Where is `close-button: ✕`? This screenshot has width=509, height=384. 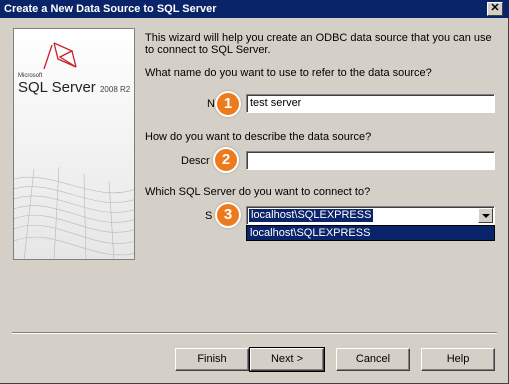
close-button: ✕ is located at coordinates (495, 9).